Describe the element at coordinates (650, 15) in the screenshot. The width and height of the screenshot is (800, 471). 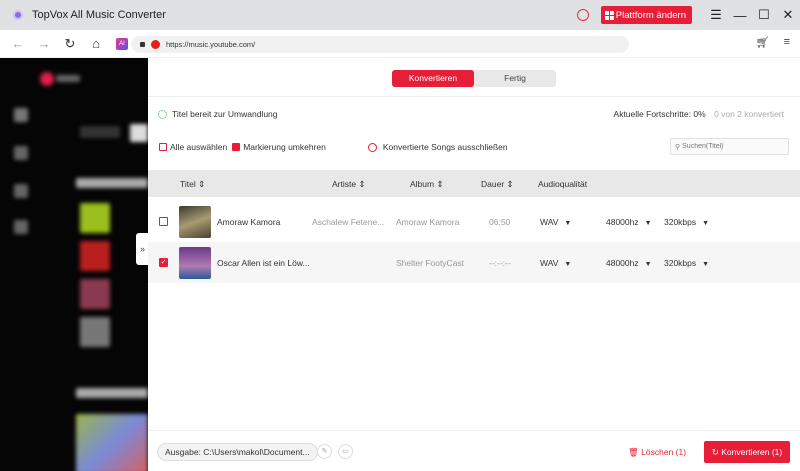
I see `switch-platform-label: Plattform ändern` at that location.